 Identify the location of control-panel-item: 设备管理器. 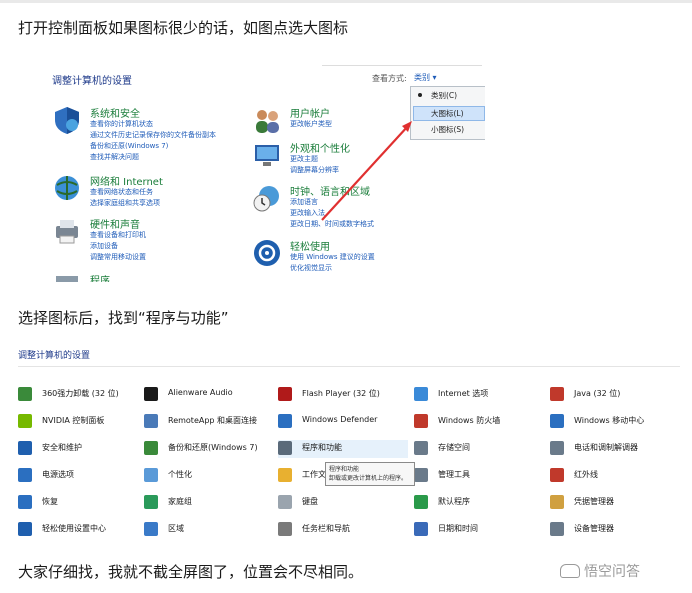
(612, 530).